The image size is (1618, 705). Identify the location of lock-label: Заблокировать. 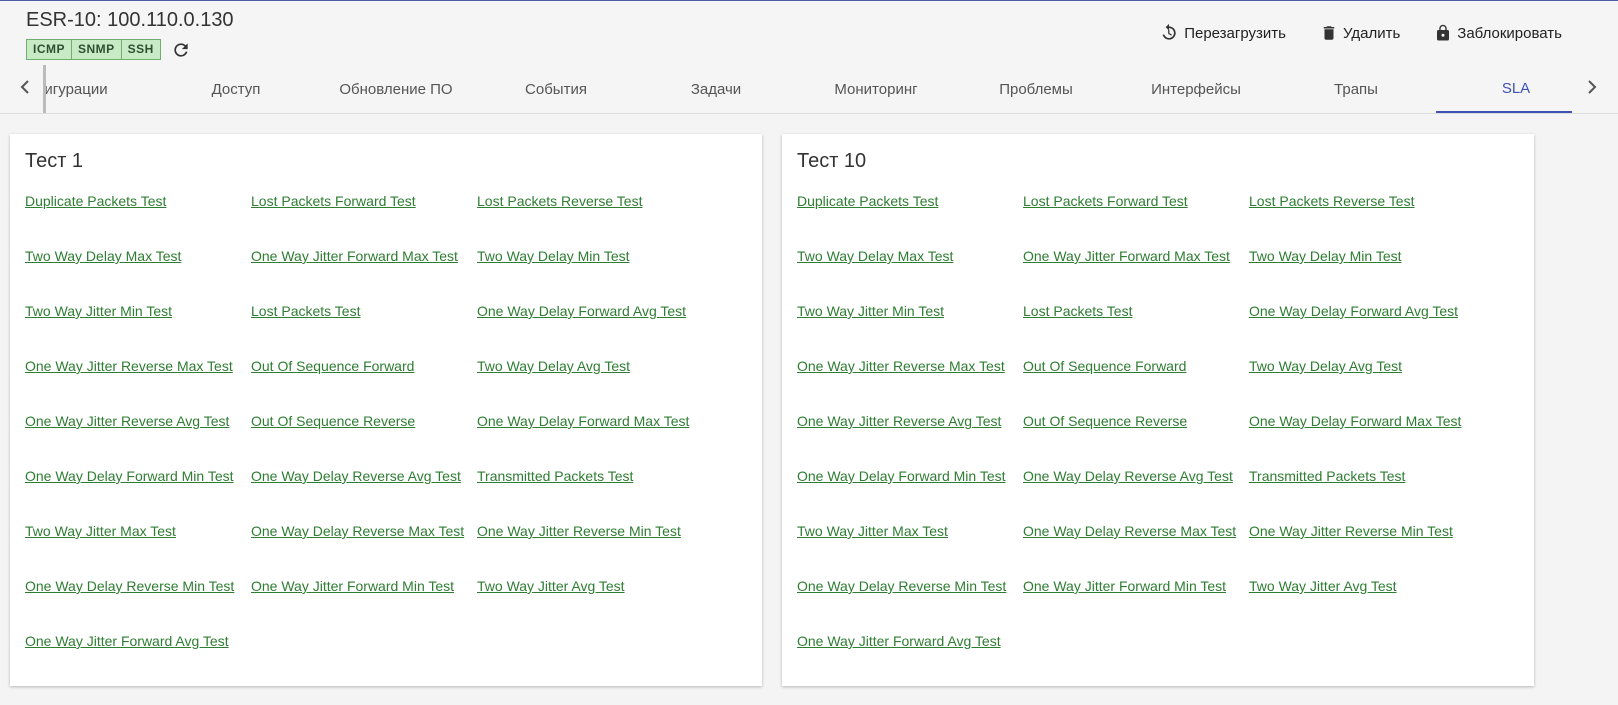
(1509, 33).